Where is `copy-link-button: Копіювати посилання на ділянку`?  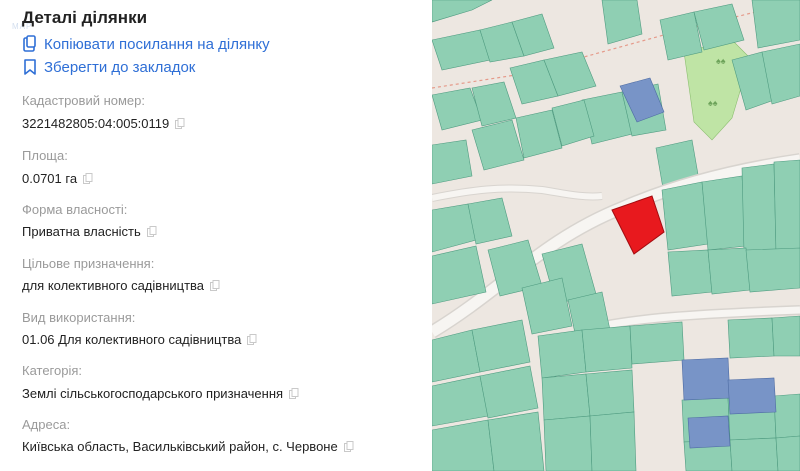 copy-link-button: Копіювати посилання на ділянку is located at coordinates (146, 44).